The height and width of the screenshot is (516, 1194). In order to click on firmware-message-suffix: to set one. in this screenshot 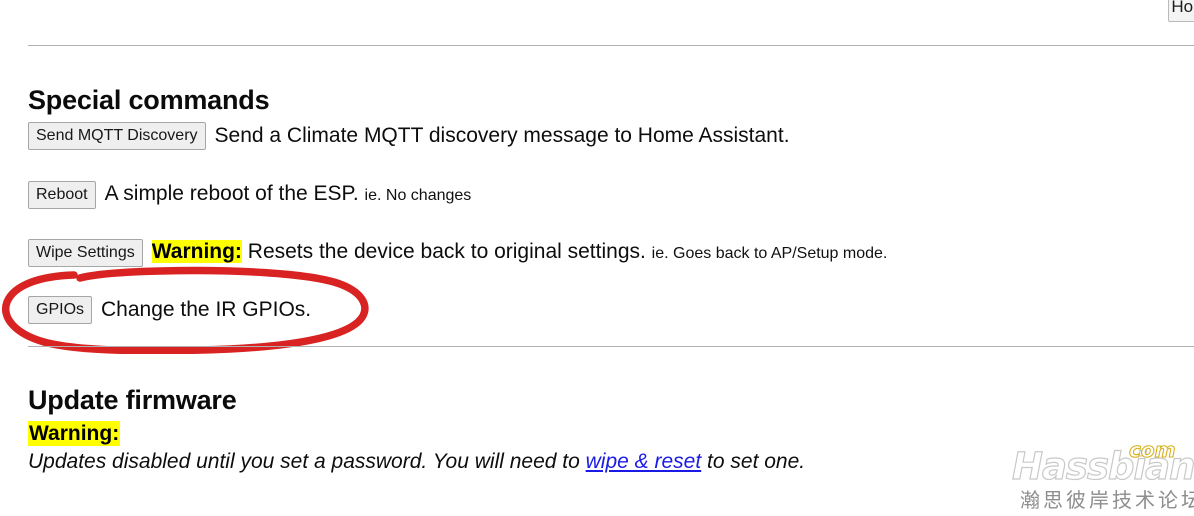, I will do `click(753, 461)`.